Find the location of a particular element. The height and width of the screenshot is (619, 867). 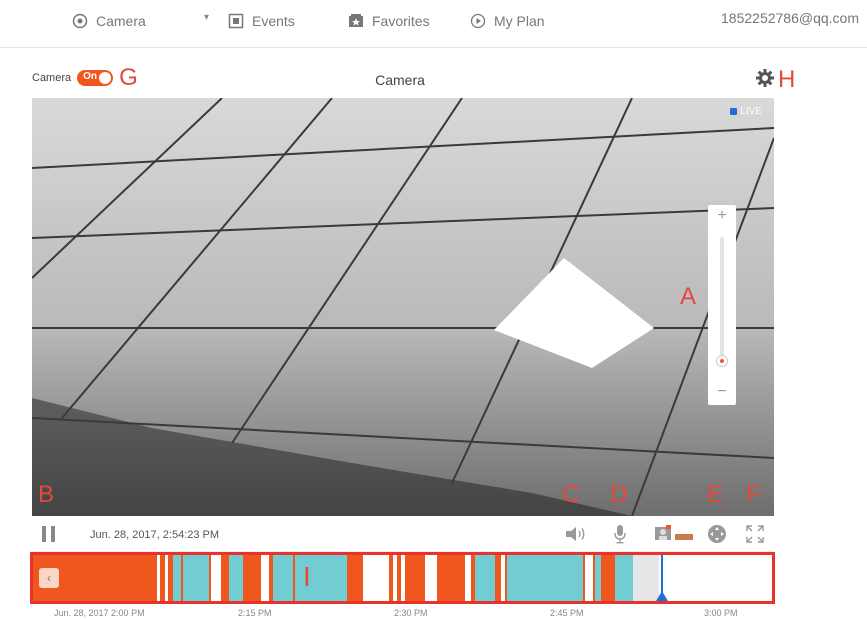

camera-icon is located at coordinates (80, 21).